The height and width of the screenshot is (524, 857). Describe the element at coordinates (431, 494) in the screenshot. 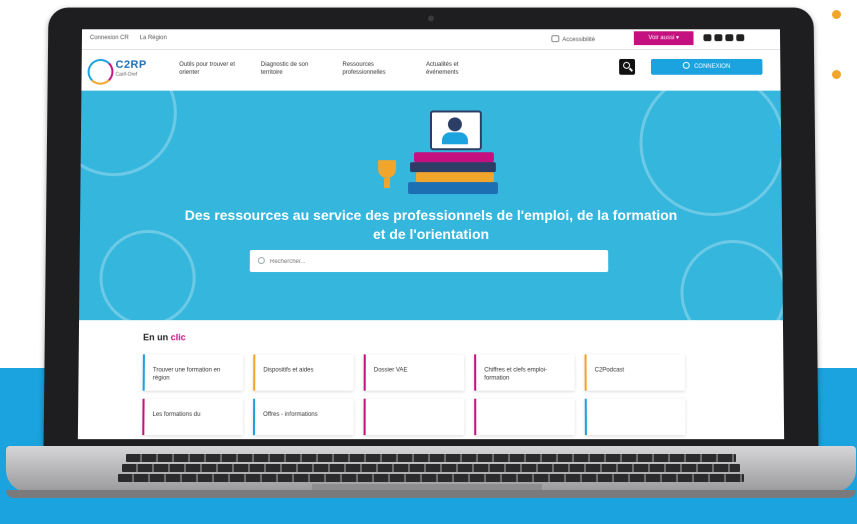

I see `laptop-base-front` at that location.